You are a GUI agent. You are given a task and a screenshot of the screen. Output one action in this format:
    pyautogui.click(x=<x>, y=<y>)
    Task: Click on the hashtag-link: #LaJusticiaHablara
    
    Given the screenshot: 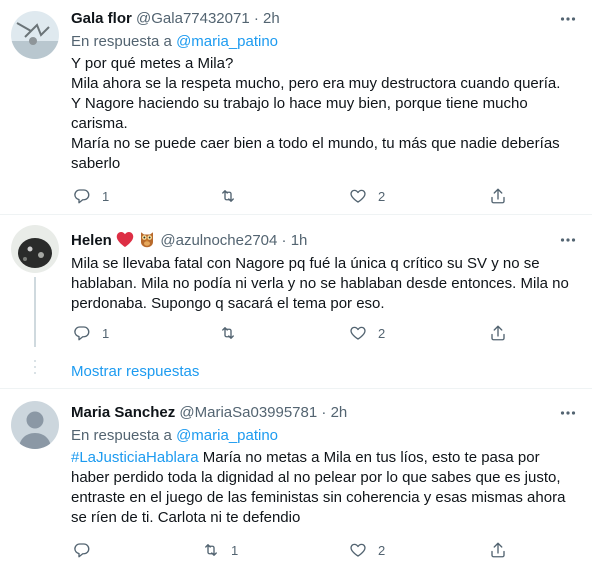 What is the action you would take?
    pyautogui.click(x=135, y=457)
    